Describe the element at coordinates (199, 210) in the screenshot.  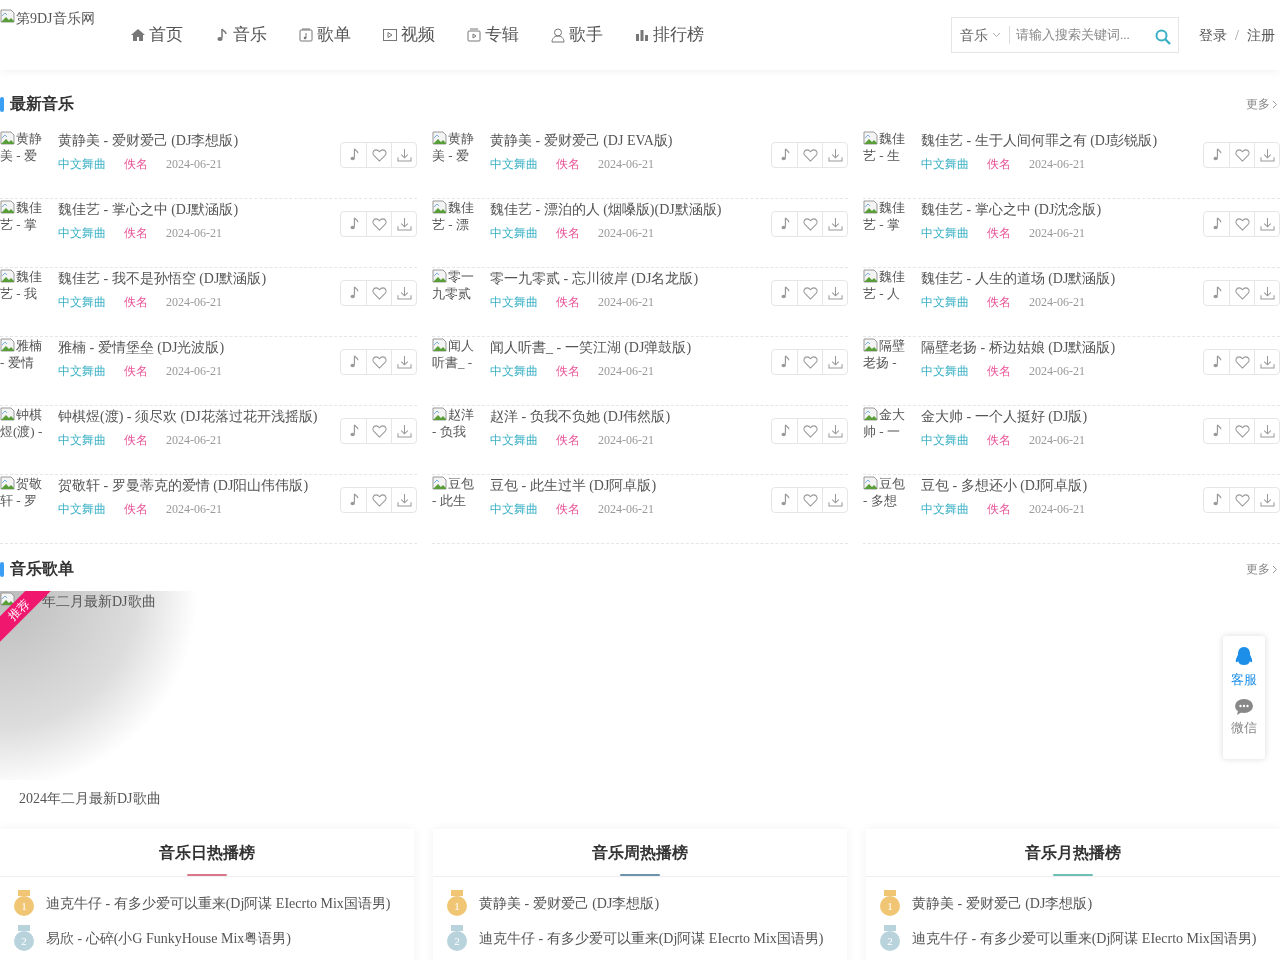
I see `song-title: 魏佳艺 - 掌心之中 (DJ默涵版)` at that location.